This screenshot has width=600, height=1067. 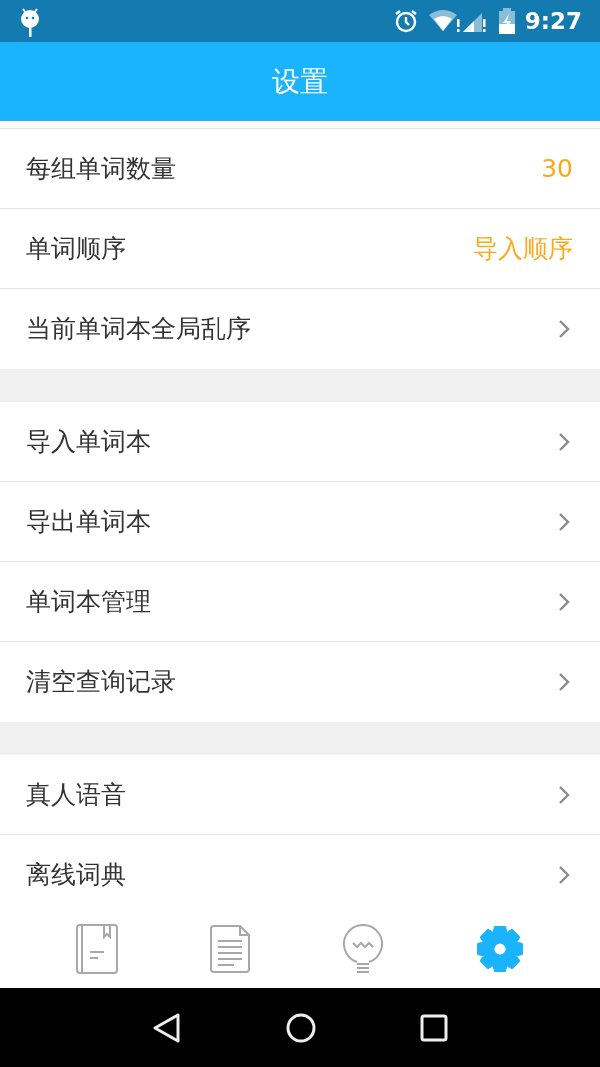 What do you see at coordinates (76, 875) in the screenshot?
I see `row-label: 离线词典` at bounding box center [76, 875].